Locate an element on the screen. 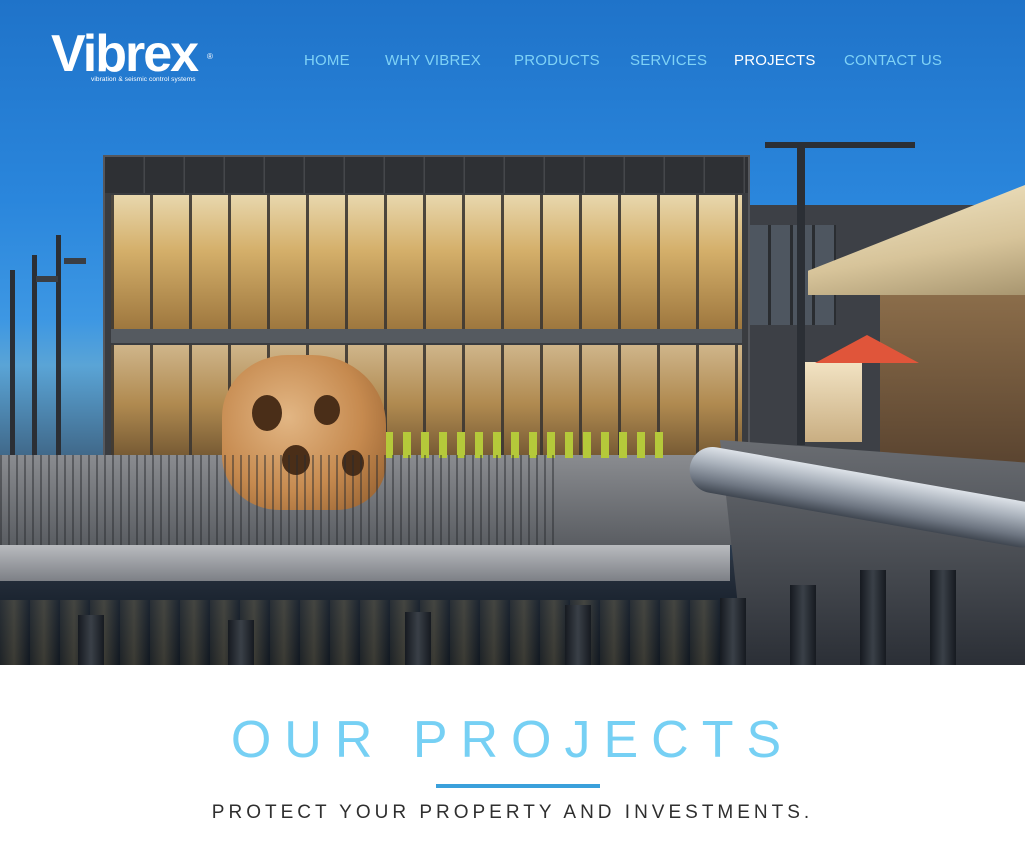 The height and width of the screenshot is (862, 1025). lit-doorway is located at coordinates (831, 402).